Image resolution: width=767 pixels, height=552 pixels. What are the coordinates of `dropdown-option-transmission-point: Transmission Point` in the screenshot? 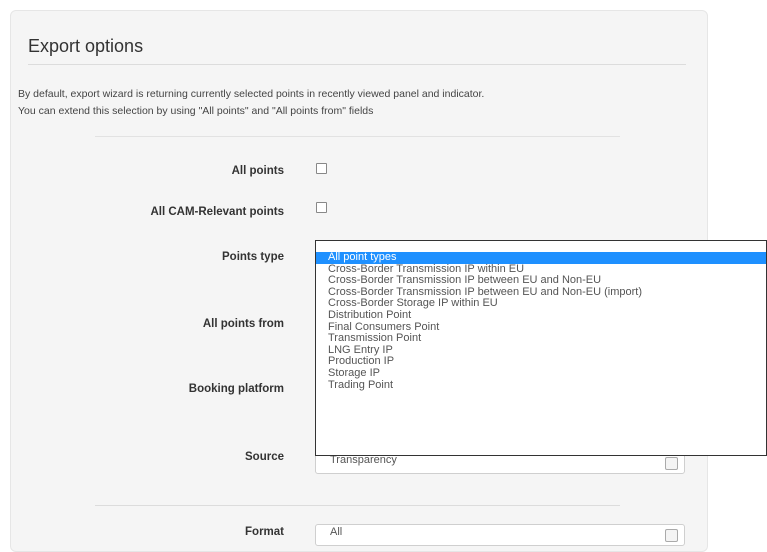 It's located at (541, 339).